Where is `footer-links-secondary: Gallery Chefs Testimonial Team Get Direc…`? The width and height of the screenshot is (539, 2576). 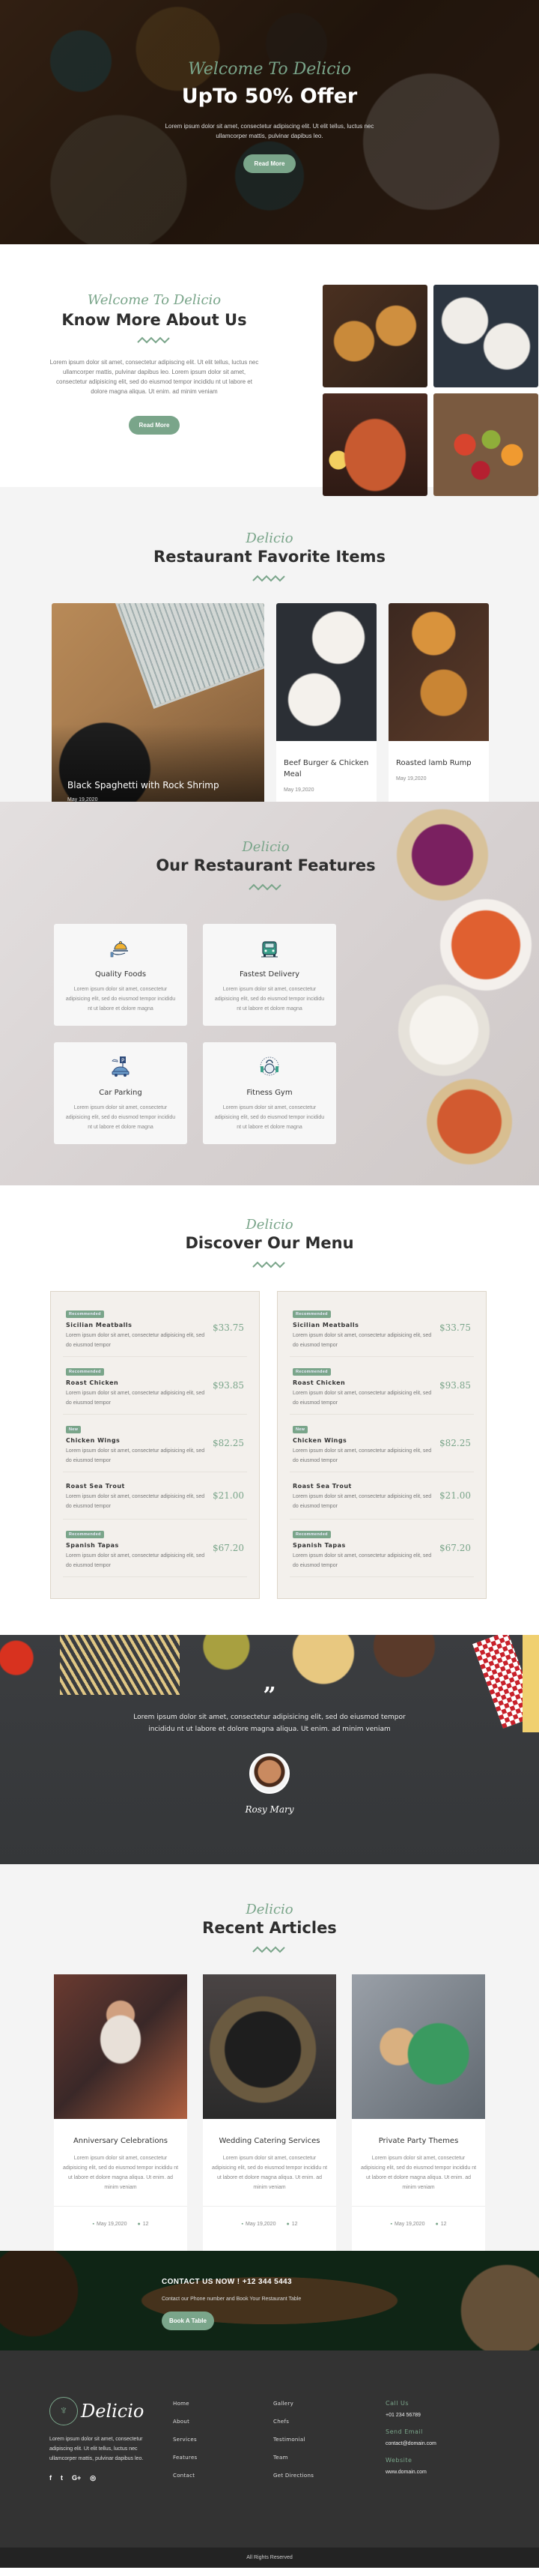 footer-links-secondary: Gallery Chefs Testimonial Team Get Direc… is located at coordinates (293, 2446).